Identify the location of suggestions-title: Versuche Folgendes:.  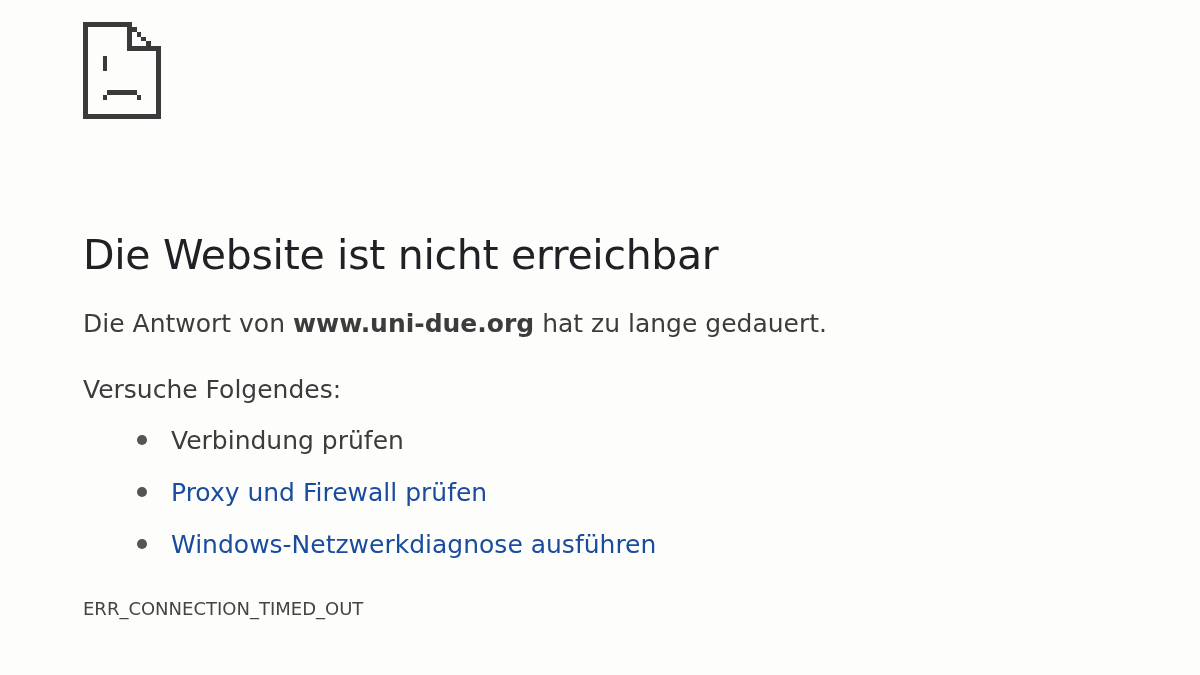
(213, 389).